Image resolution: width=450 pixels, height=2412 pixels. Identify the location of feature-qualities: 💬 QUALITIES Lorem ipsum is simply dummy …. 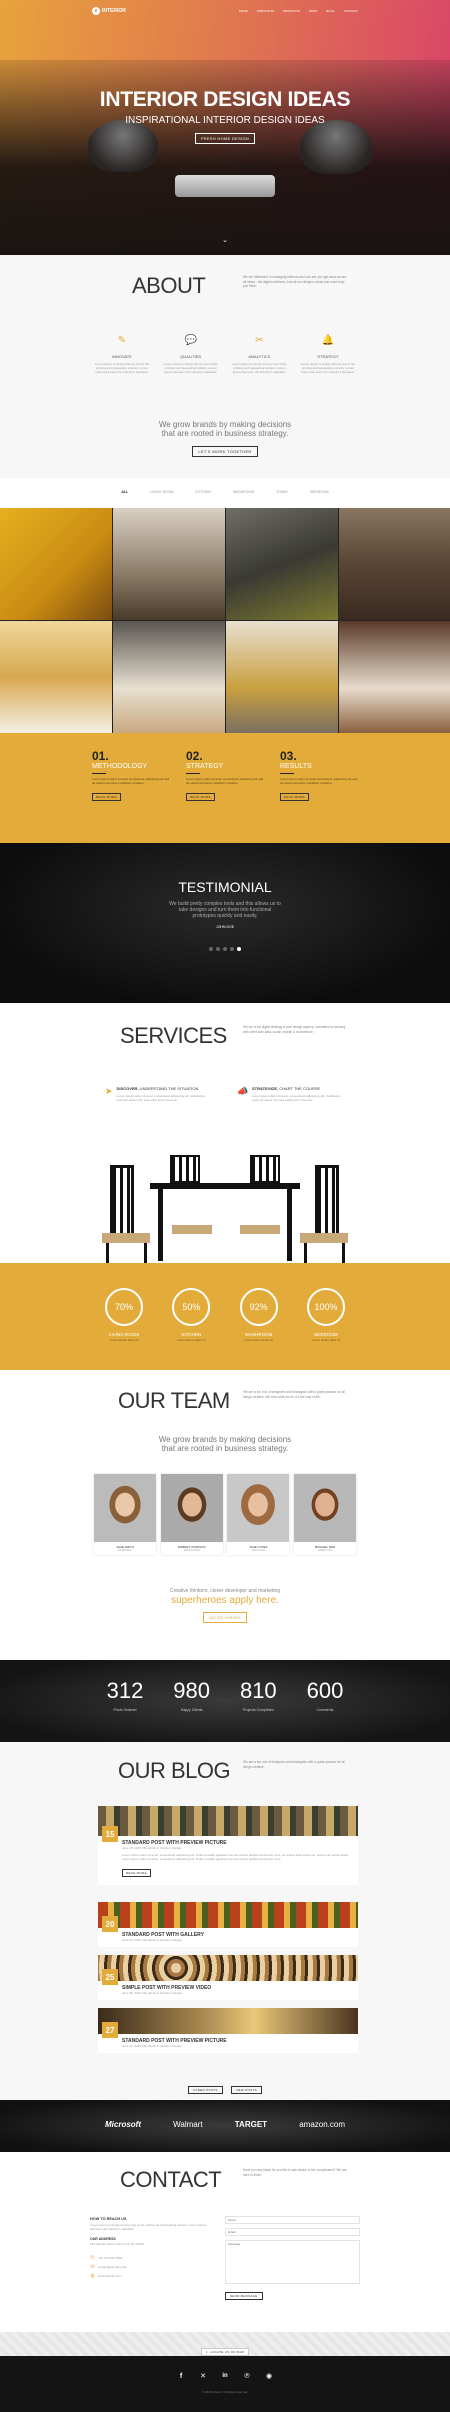
(191, 352).